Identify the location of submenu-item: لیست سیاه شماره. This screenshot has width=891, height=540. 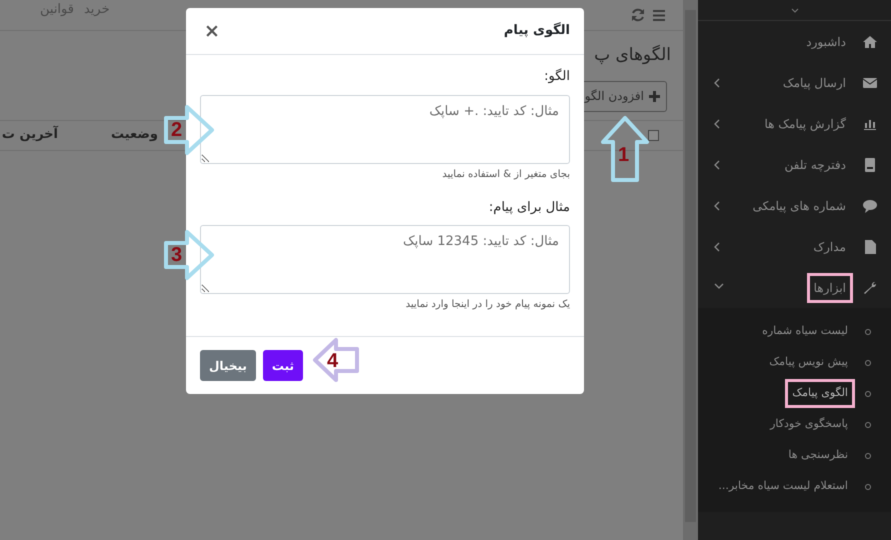
(805, 331).